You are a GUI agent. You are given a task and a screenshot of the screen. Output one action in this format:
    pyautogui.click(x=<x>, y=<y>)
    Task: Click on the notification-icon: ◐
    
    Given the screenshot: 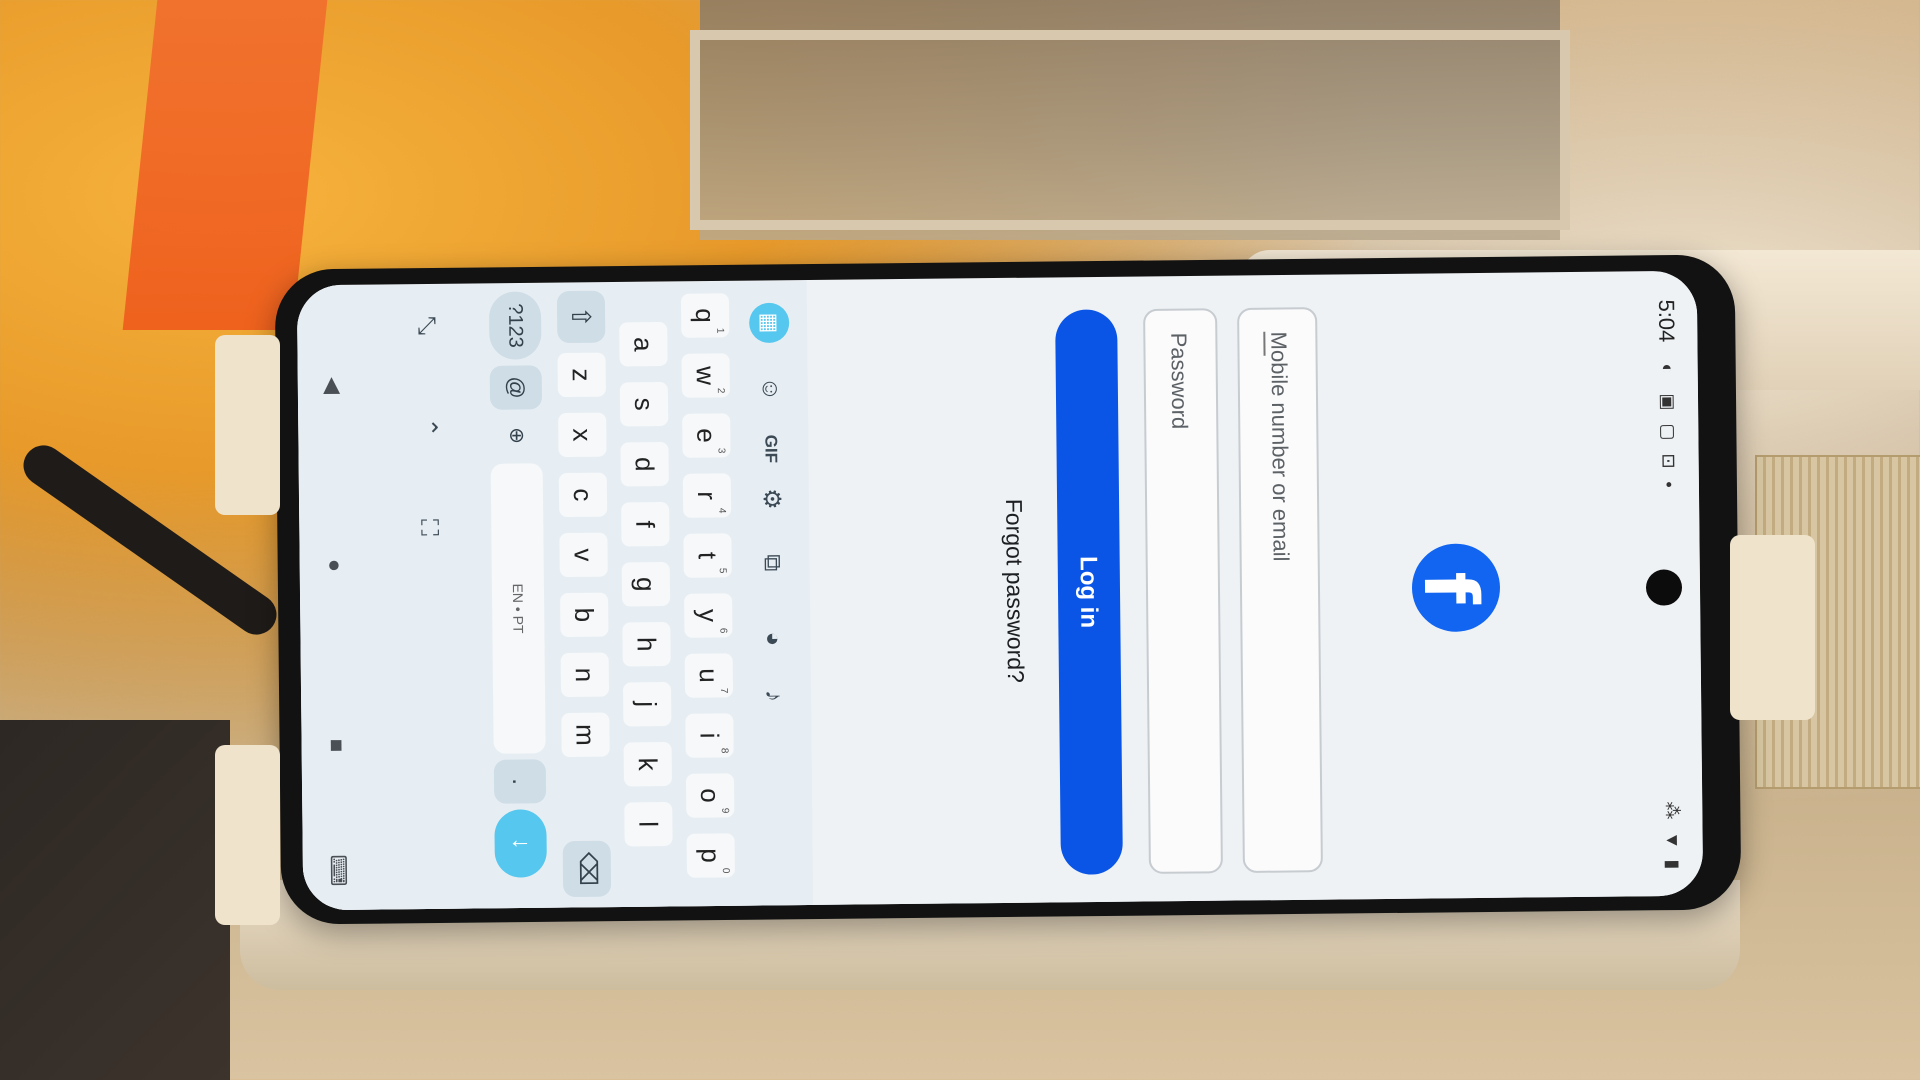 What is the action you would take?
    pyautogui.click(x=1667, y=368)
    